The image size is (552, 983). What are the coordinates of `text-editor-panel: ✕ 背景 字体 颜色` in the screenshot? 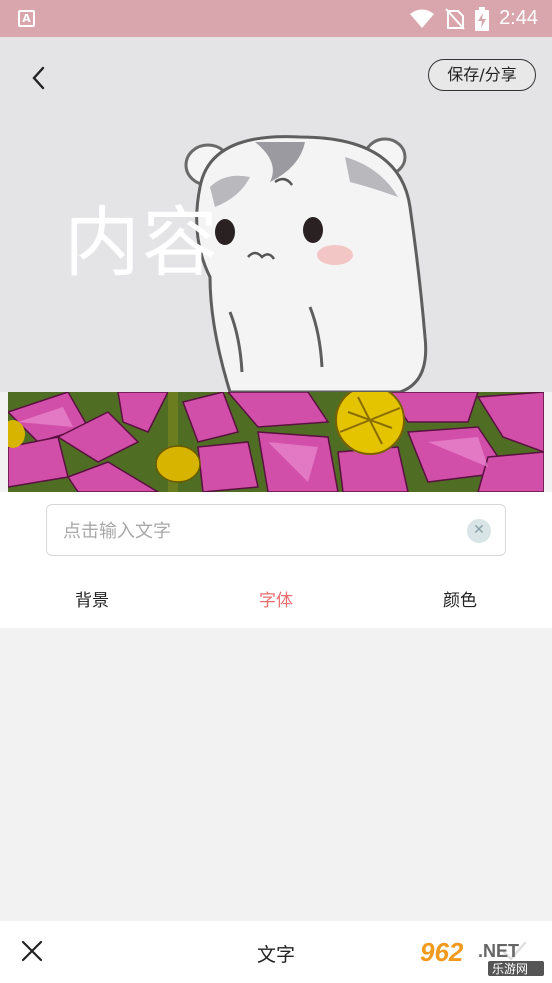 It's located at (276, 560).